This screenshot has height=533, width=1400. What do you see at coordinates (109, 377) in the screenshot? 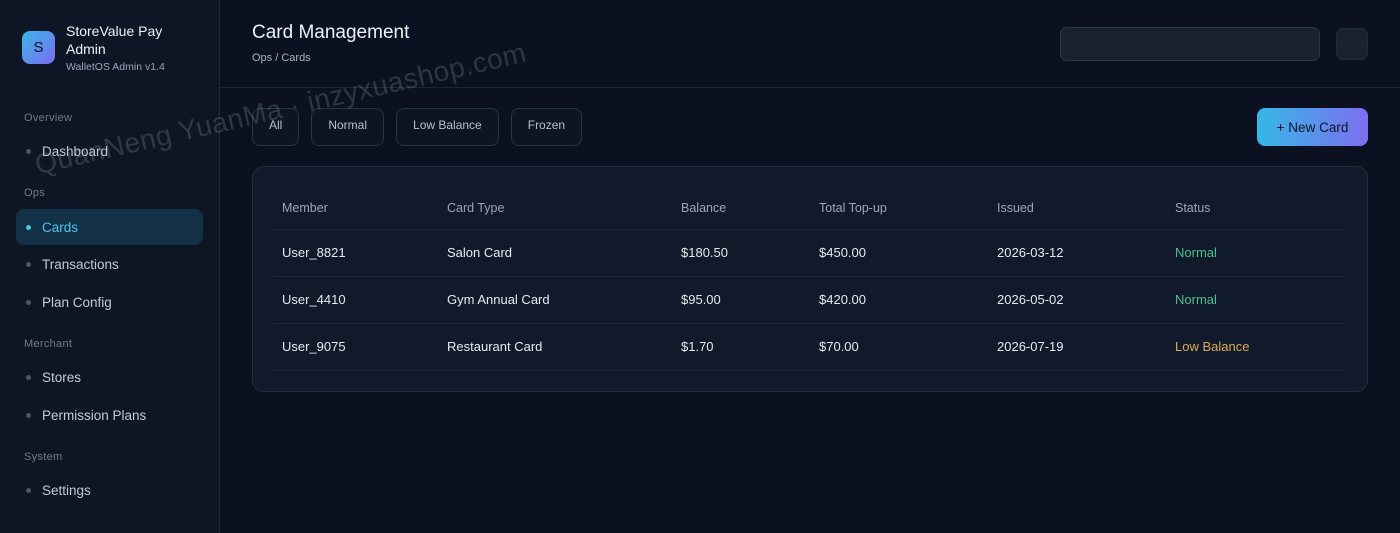
I see `sidebar-item-stores: Stores` at bounding box center [109, 377].